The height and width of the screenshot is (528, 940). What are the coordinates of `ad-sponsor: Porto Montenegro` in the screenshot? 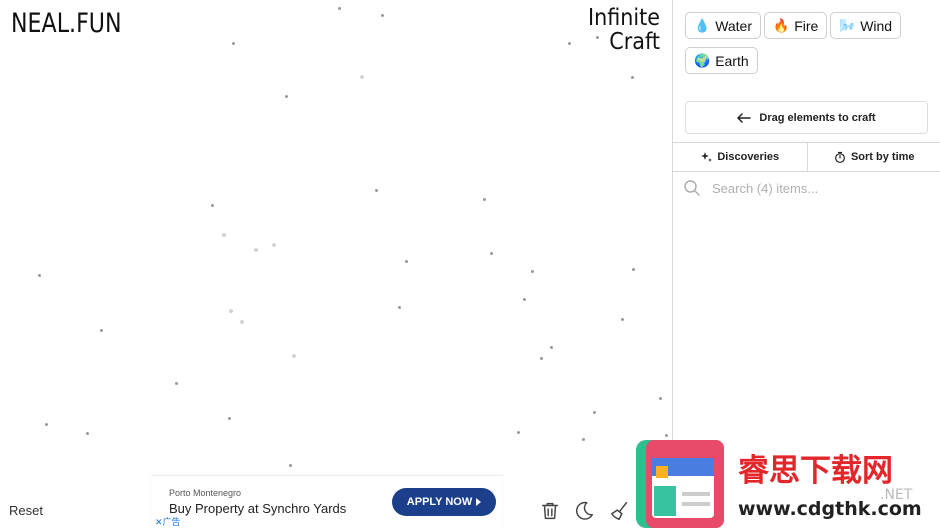 It's located at (205, 493).